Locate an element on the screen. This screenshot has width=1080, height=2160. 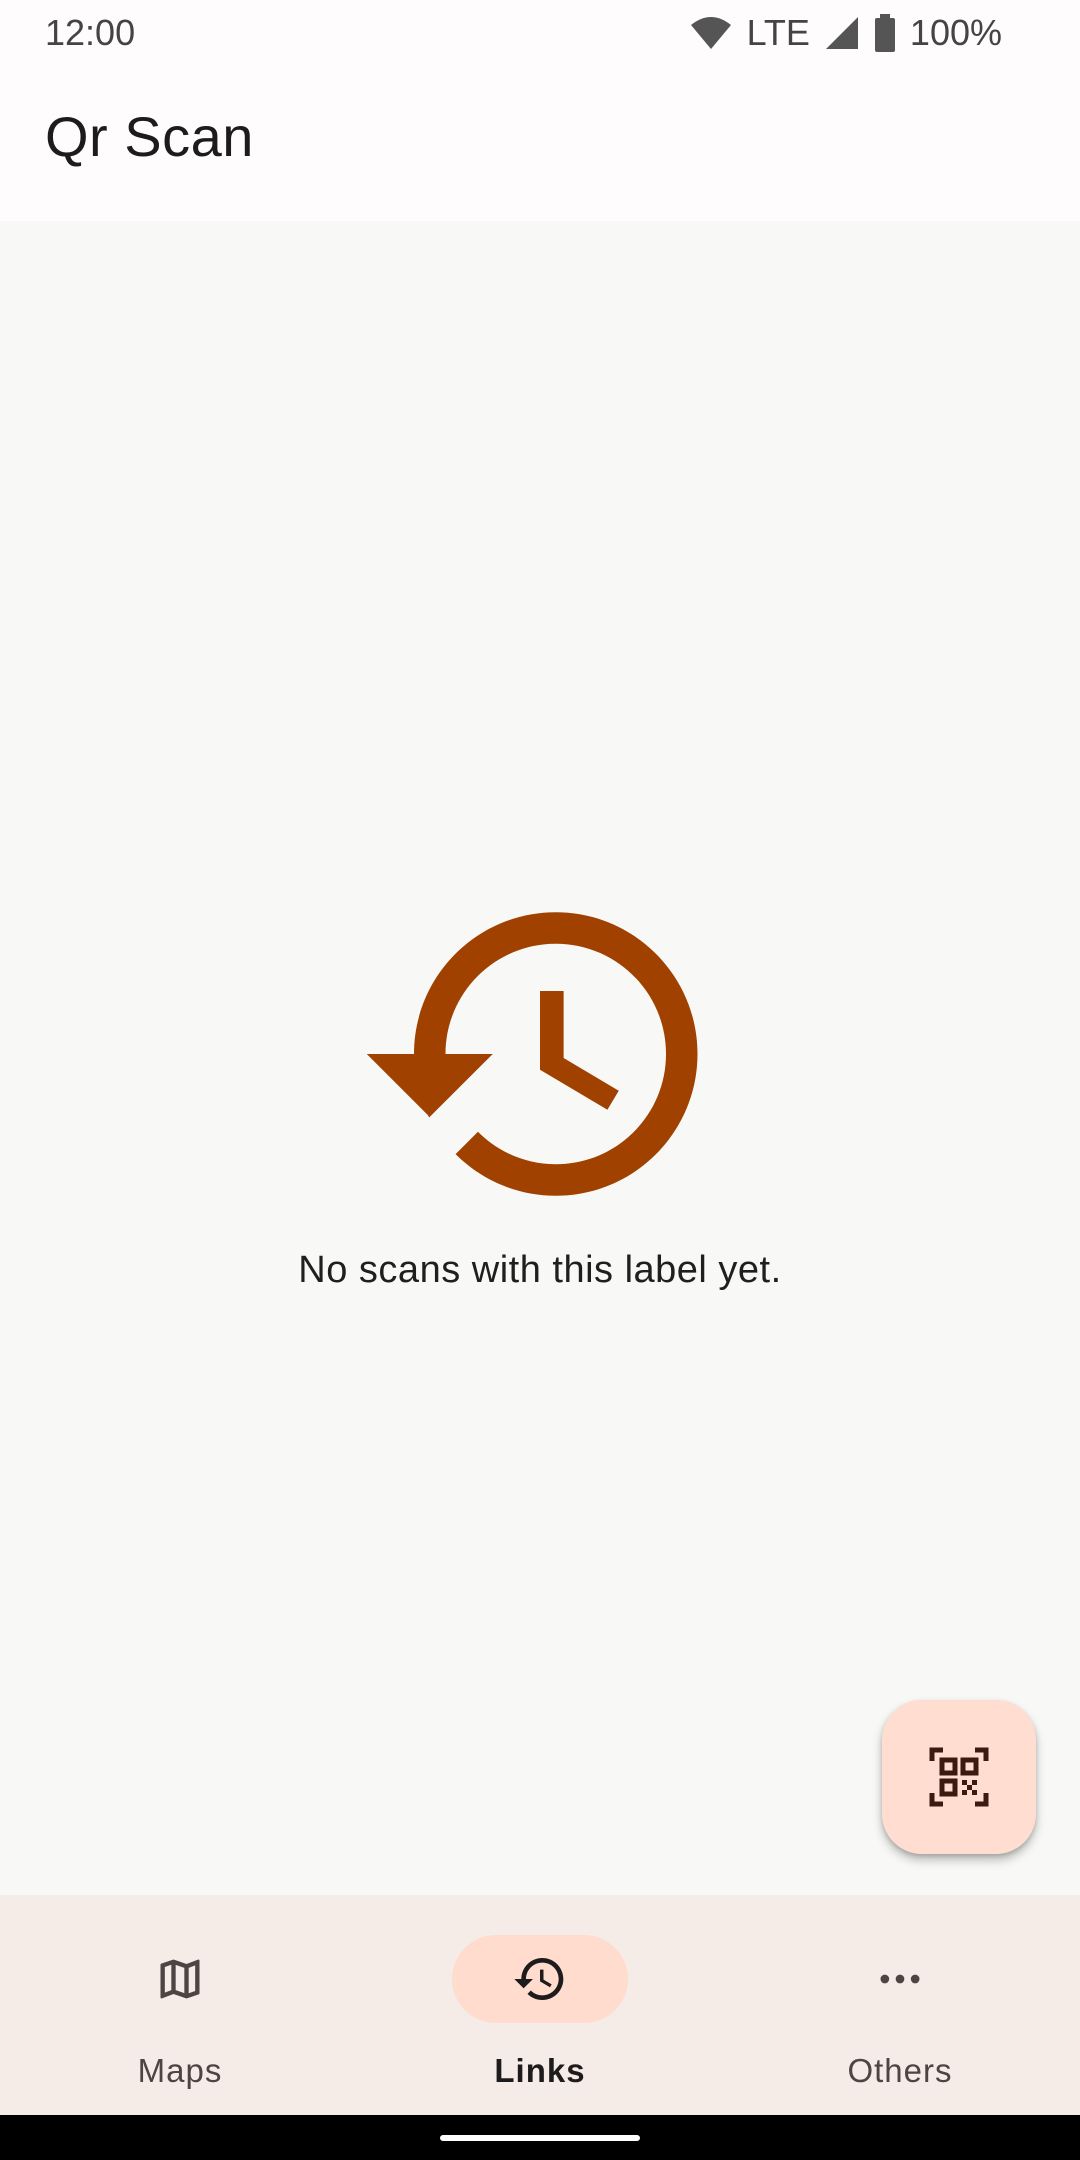
system-navigation-bar is located at coordinates (540, 2137).